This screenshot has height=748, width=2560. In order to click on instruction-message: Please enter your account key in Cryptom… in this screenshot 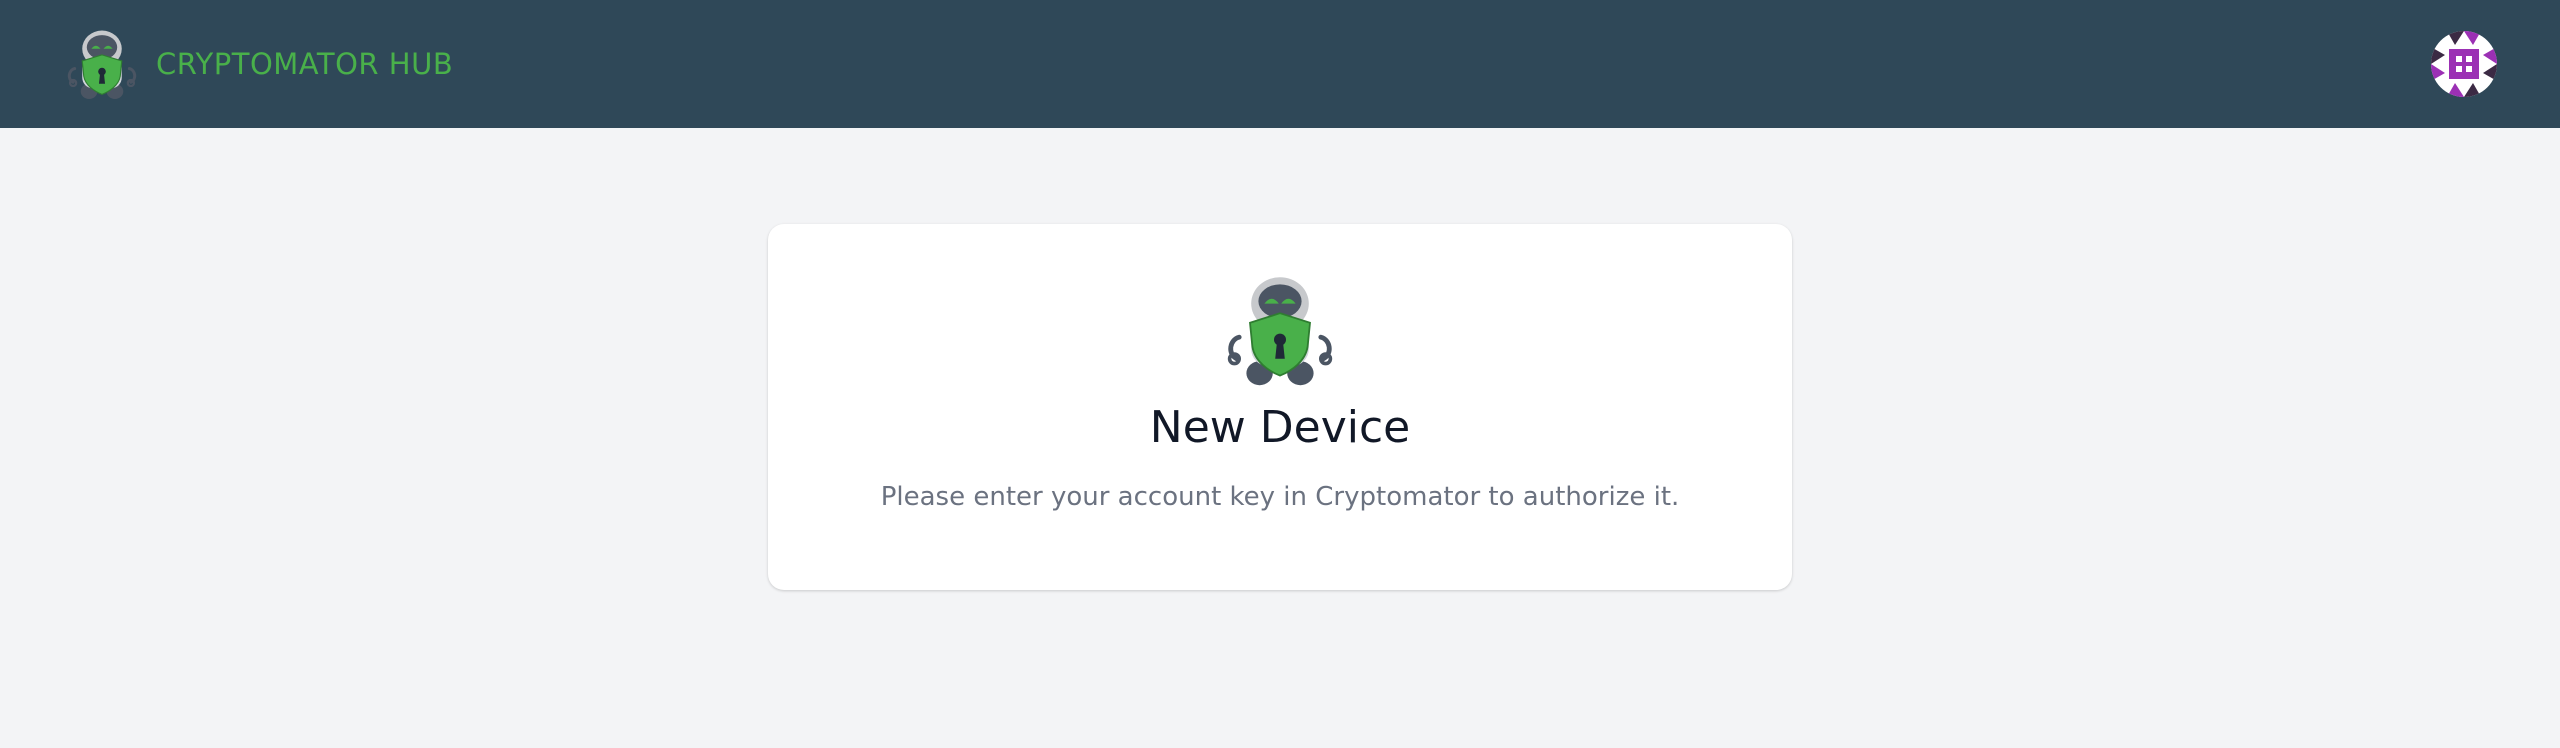, I will do `click(1280, 497)`.